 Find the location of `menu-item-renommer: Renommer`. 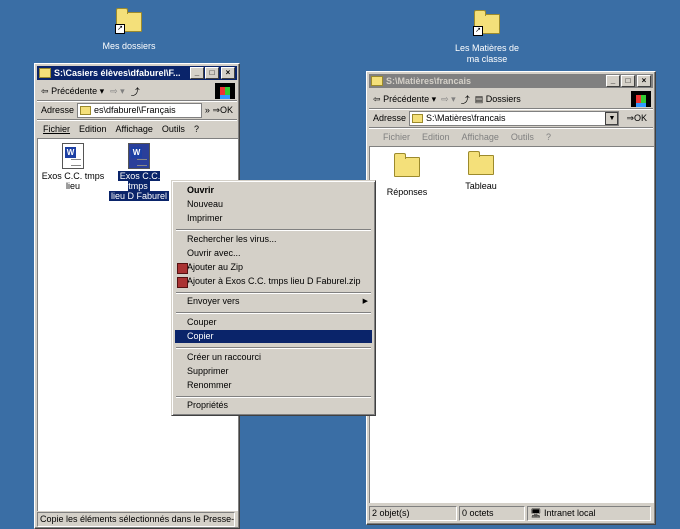

menu-item-renommer: Renommer is located at coordinates (273, 385).